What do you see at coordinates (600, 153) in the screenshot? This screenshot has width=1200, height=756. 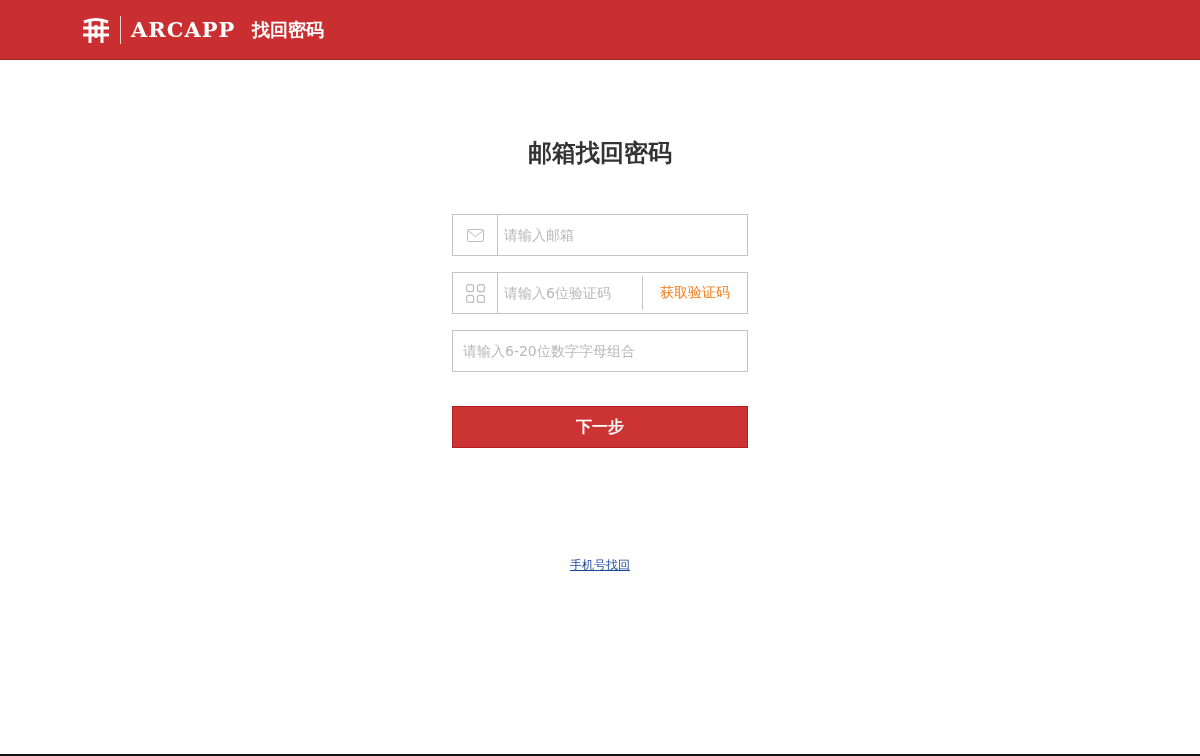 I see `page-title: 邮箱找回密码` at bounding box center [600, 153].